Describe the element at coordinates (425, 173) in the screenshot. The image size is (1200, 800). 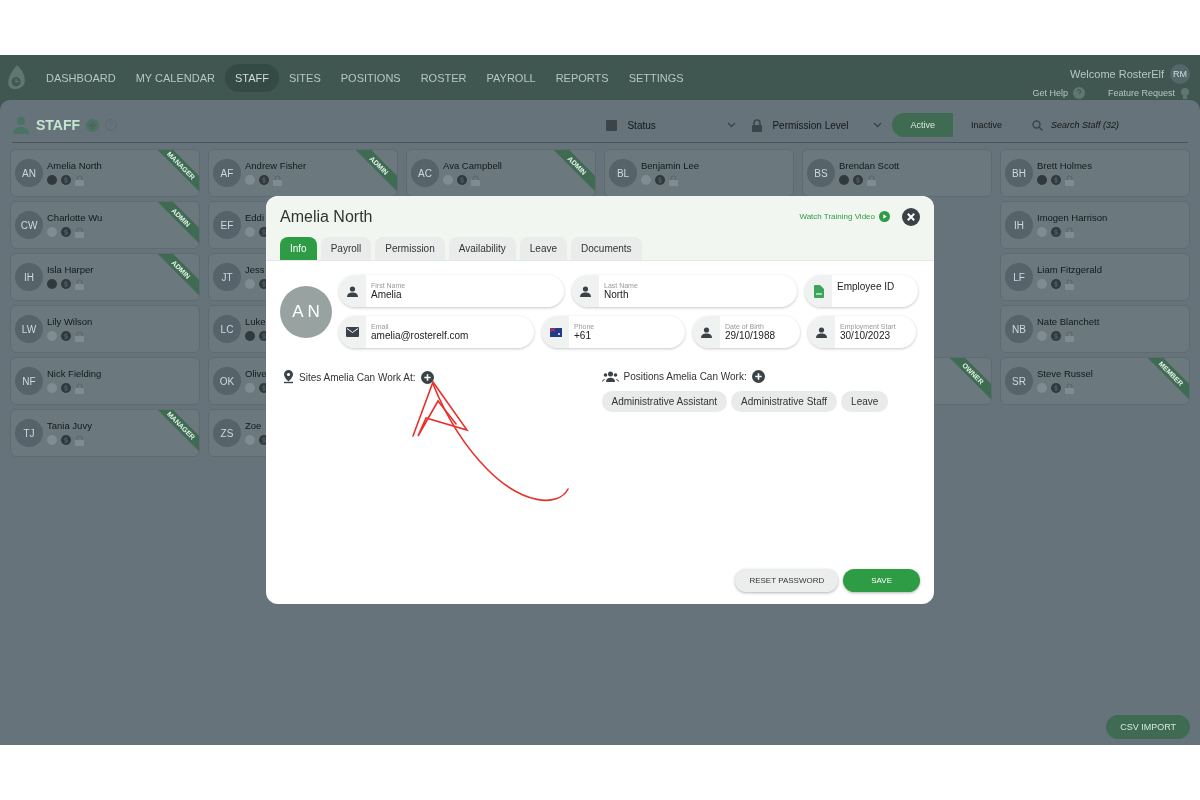
I see `staff-avatar: AC` at that location.